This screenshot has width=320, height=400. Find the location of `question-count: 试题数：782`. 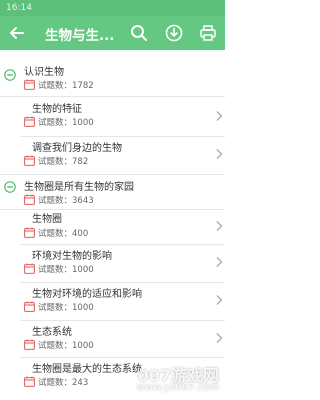

question-count: 试题数：782 is located at coordinates (79, 161).